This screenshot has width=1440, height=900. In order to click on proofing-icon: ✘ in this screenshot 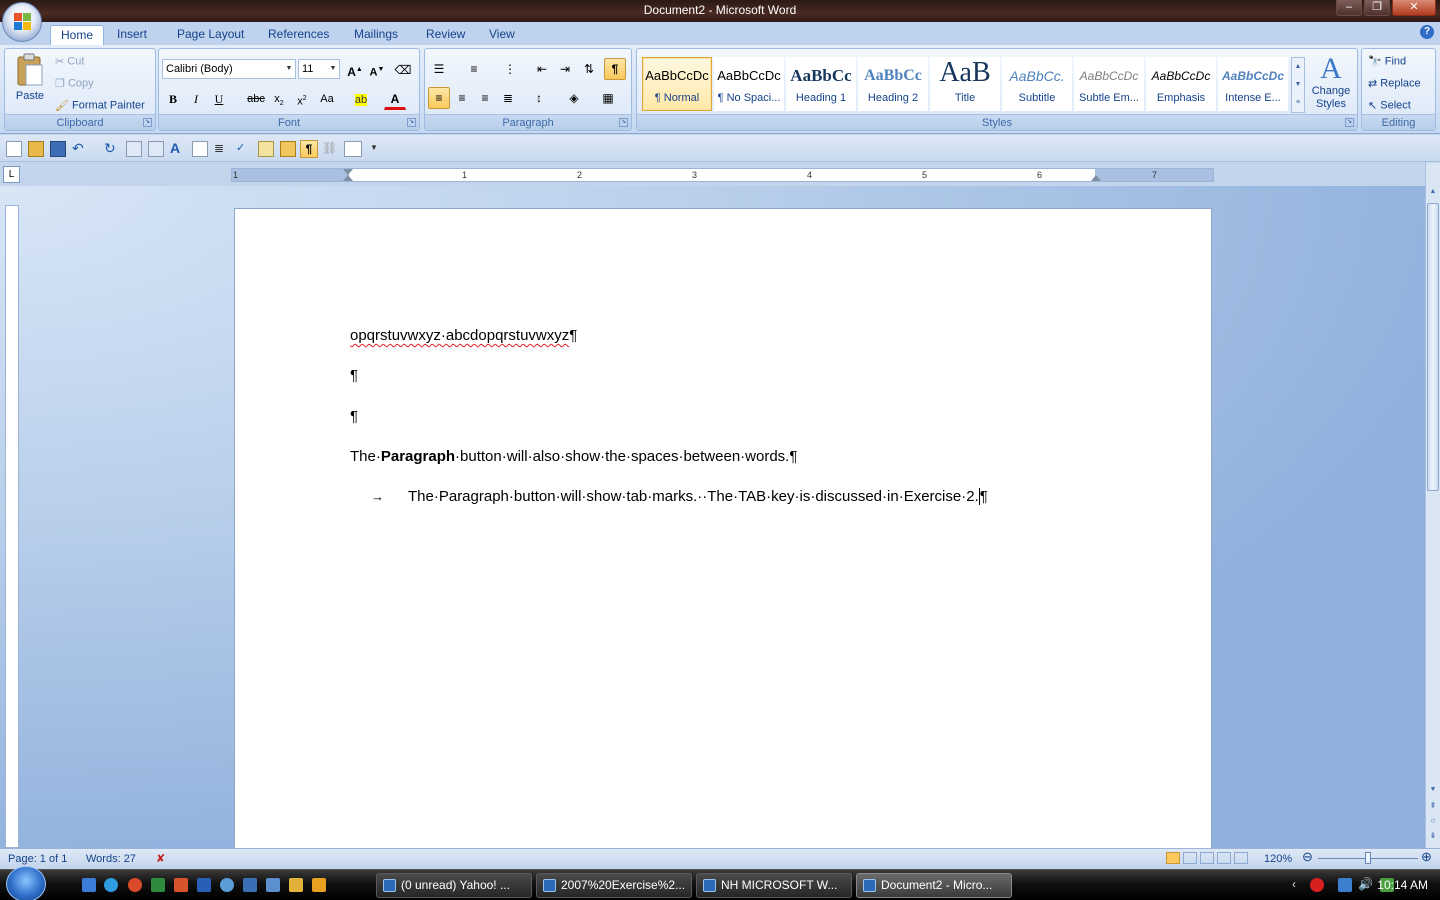, I will do `click(160, 859)`.